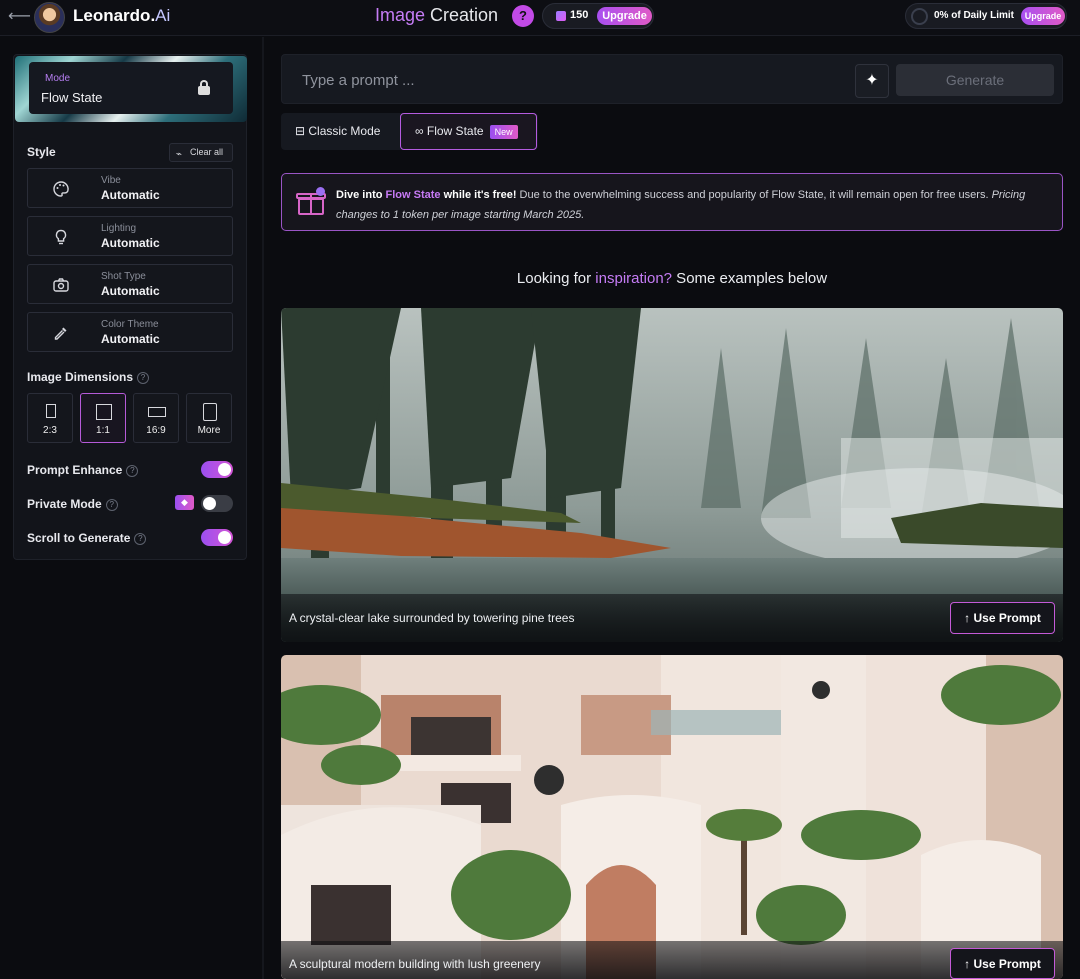  What do you see at coordinates (61, 189) in the screenshot?
I see `palette-icon` at bounding box center [61, 189].